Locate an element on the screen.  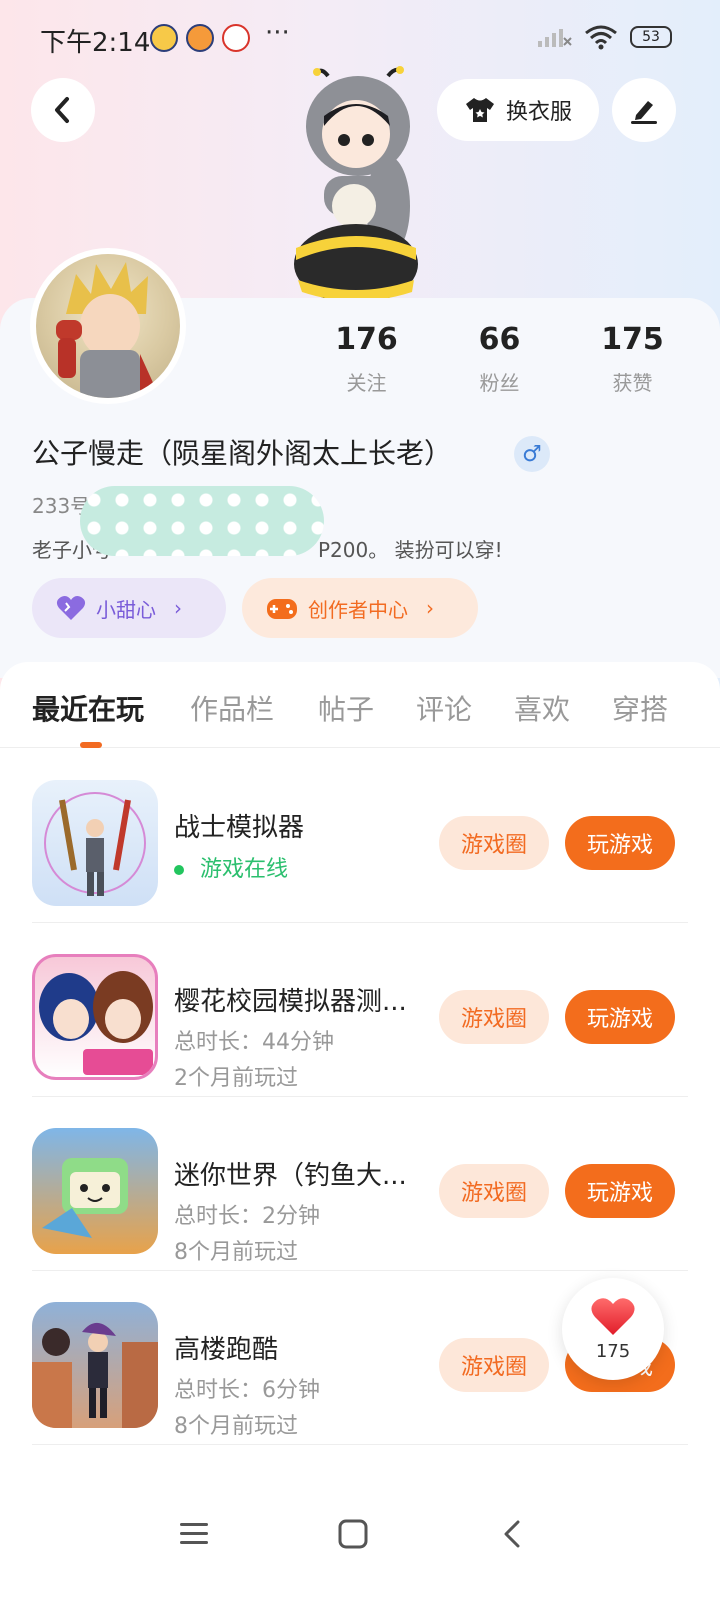
edit-pen-icon is located at coordinates (644, 112).